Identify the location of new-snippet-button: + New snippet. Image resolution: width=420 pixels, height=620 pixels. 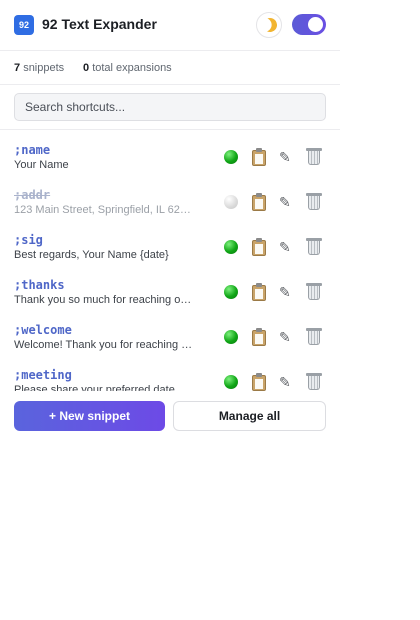
(89, 416).